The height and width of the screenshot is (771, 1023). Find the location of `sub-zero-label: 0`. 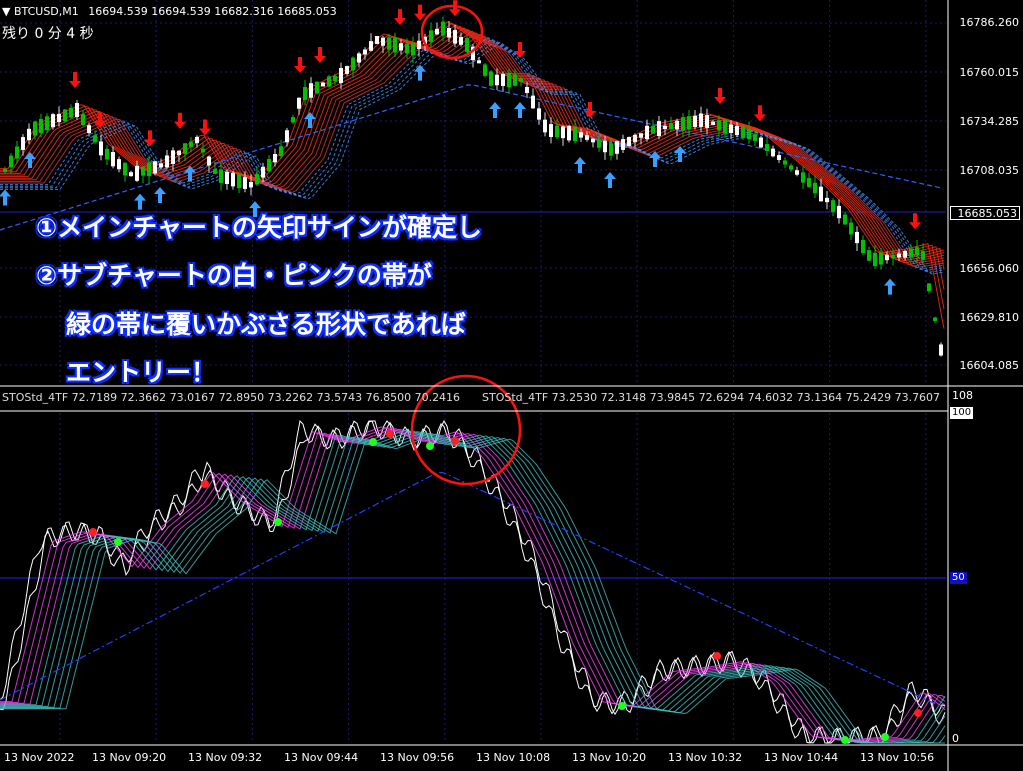

sub-zero-label: 0 is located at coordinates (955, 738).